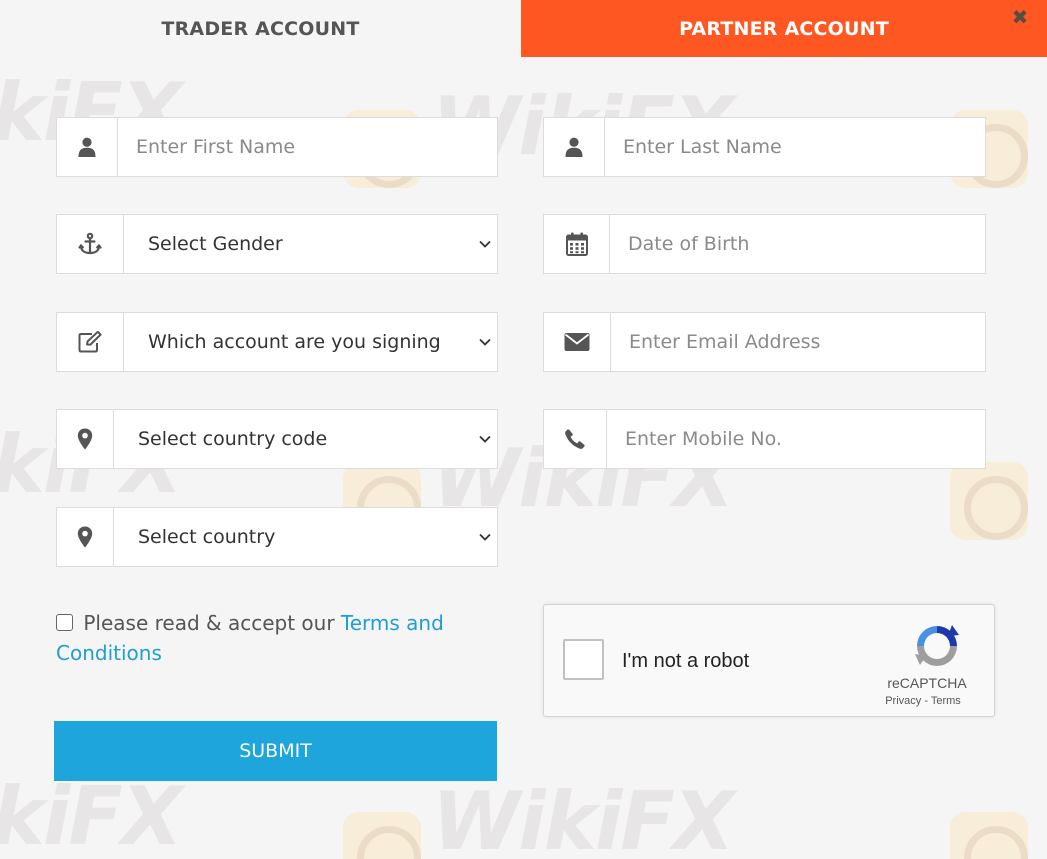  I want to click on account-type-field: Which account are you signing, so click(277, 342).